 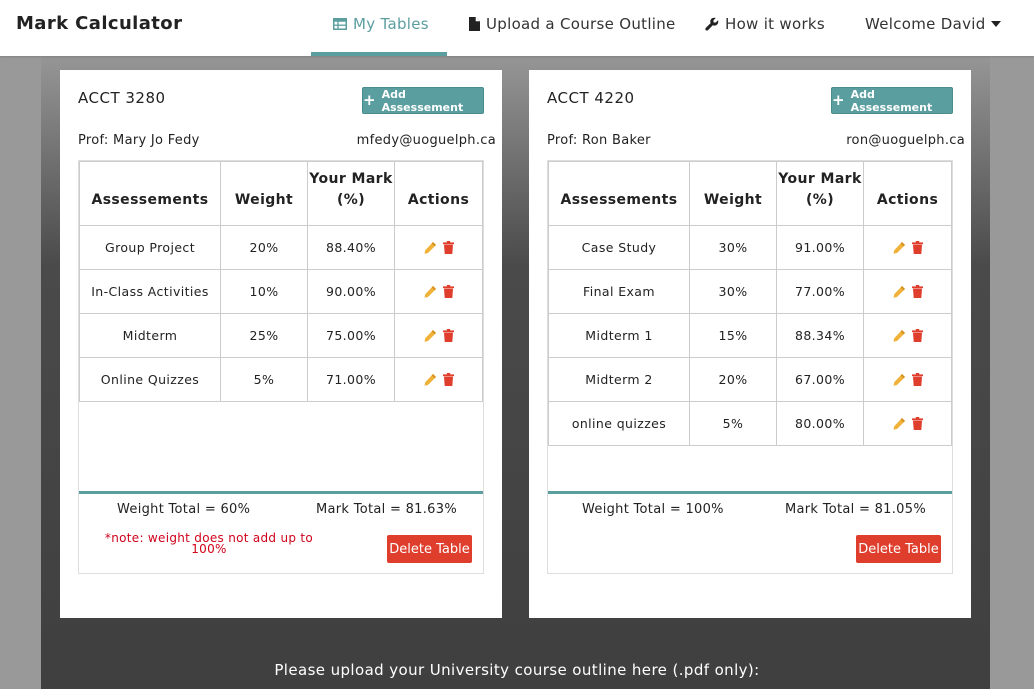 What do you see at coordinates (599, 140) in the screenshot?
I see `professor-name: Prof: Ron Baker` at bounding box center [599, 140].